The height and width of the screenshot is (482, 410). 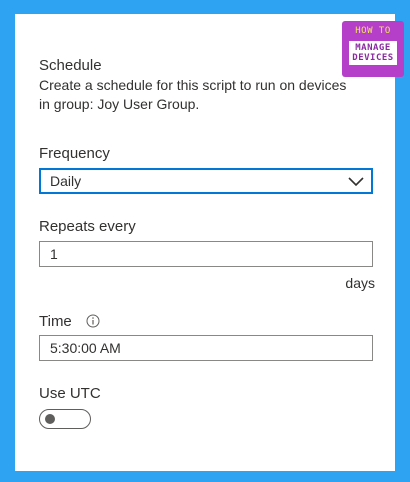 I want to click on logo-box: MANAGE DEVICES, so click(x=373, y=53).